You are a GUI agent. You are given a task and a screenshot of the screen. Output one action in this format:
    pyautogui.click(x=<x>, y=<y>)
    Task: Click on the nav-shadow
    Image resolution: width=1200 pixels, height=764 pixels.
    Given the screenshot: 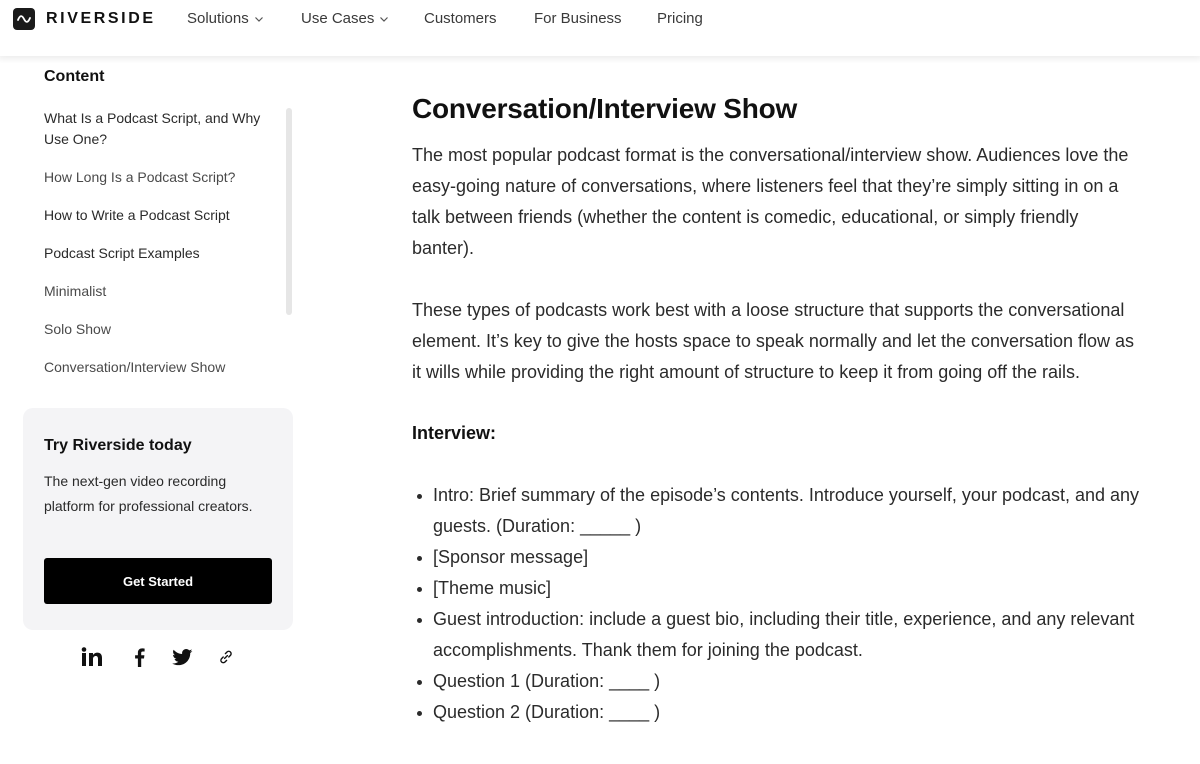 What is the action you would take?
    pyautogui.click(x=600, y=60)
    